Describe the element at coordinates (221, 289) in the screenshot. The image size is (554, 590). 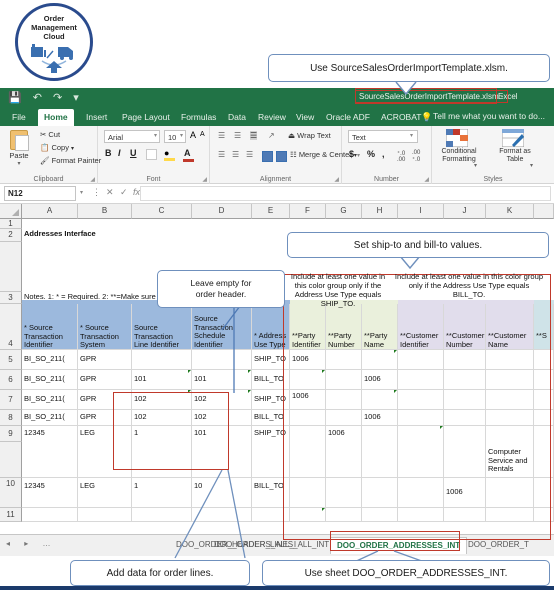
I see `callout-leave-empty: Leave empty for order header.` at that location.